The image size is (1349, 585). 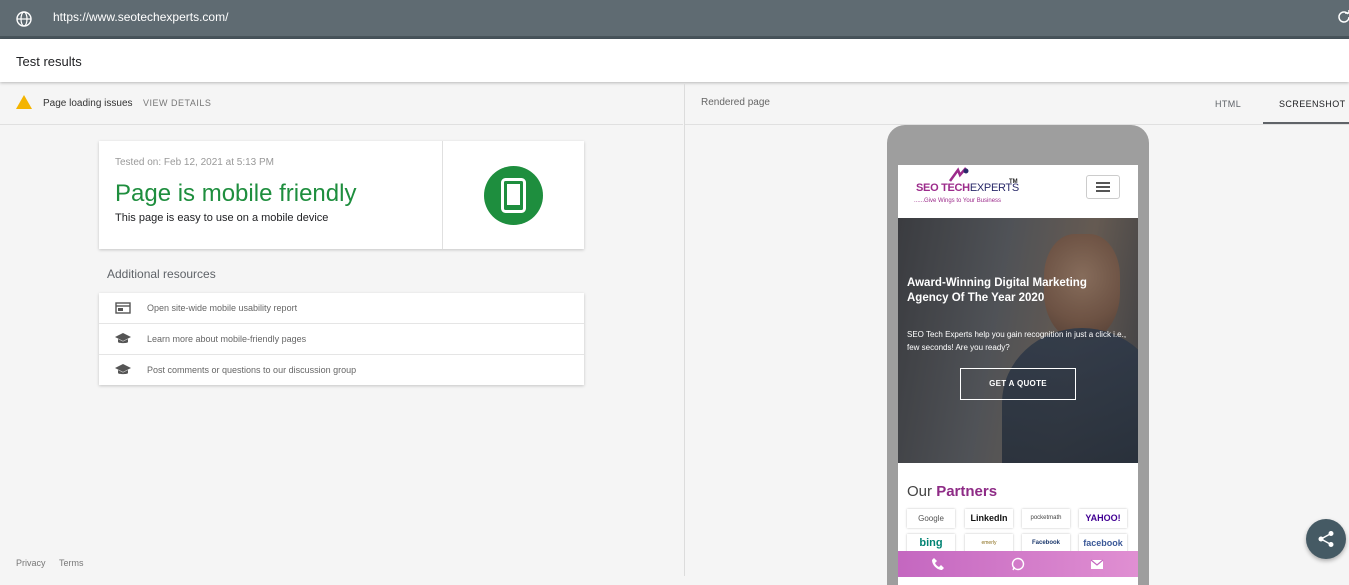 I want to click on card-divider, so click(x=442, y=195).